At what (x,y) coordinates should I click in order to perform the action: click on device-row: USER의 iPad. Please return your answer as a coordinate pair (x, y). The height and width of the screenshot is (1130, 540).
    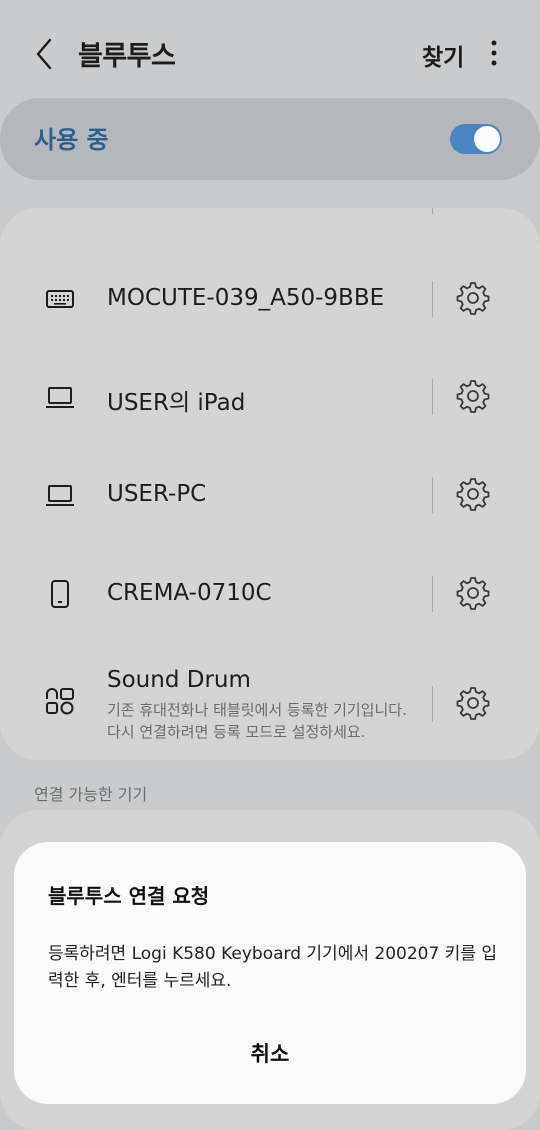
    Looking at the image, I should click on (270, 398).